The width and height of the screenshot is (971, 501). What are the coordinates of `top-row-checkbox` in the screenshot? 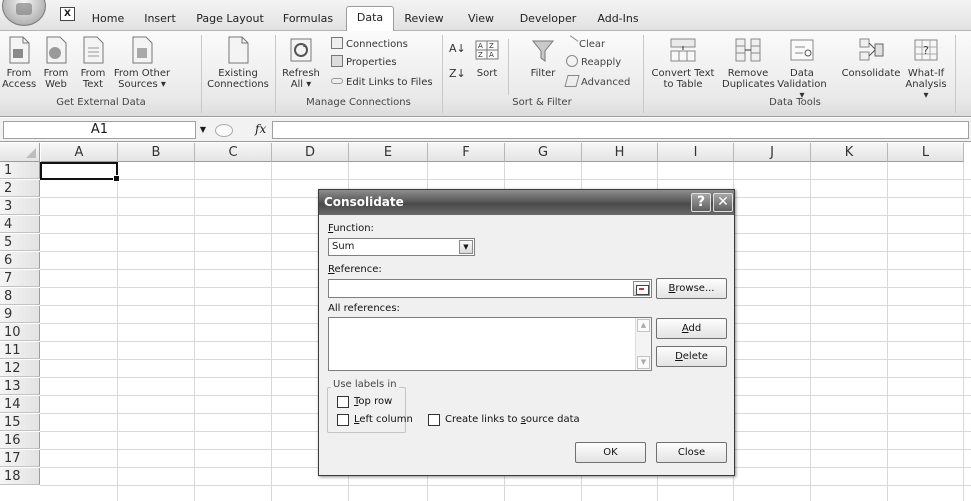 It's located at (343, 402).